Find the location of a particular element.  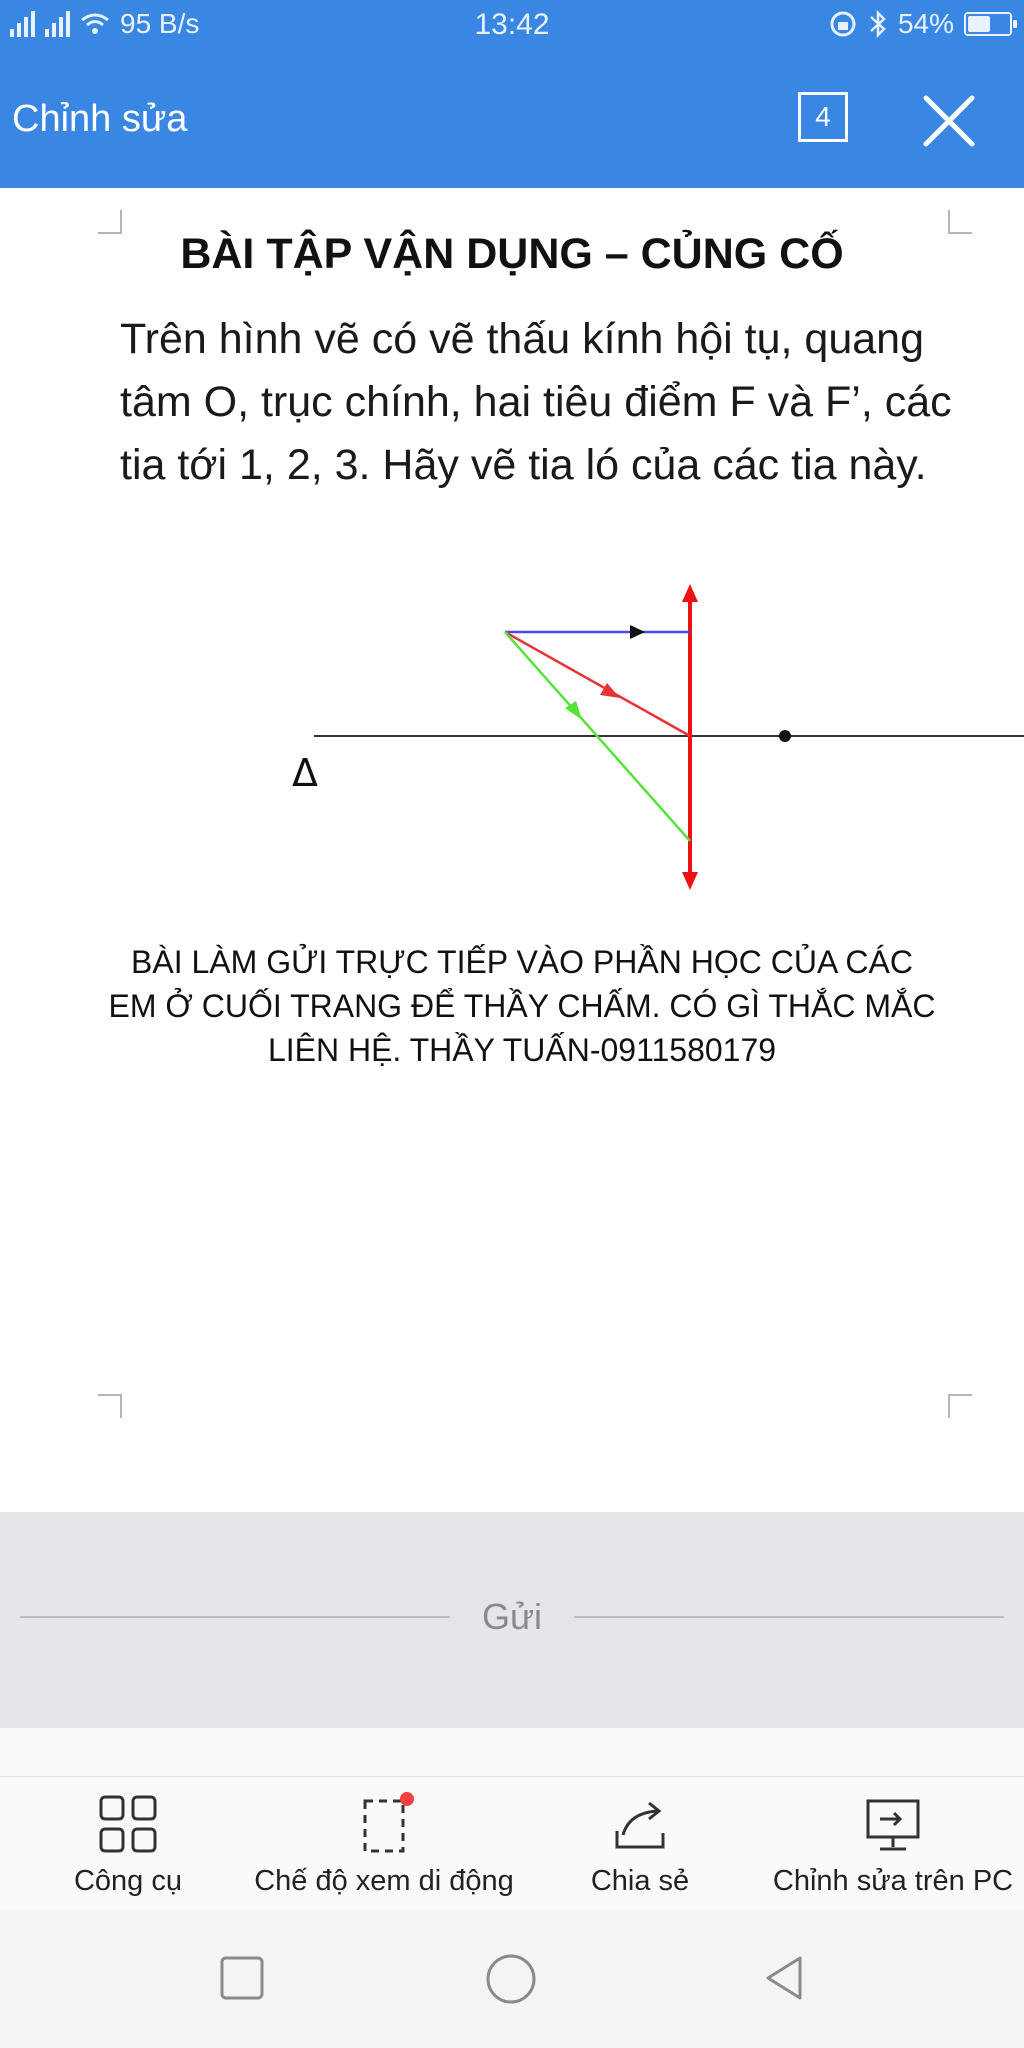

ray-1-arrow is located at coordinates (637, 632).